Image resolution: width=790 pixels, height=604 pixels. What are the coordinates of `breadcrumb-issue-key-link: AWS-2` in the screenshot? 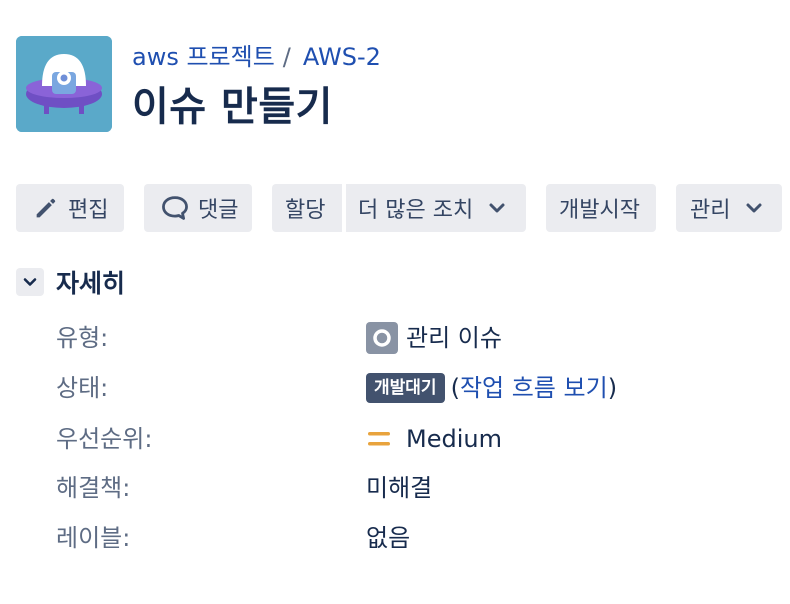 It's located at (342, 57).